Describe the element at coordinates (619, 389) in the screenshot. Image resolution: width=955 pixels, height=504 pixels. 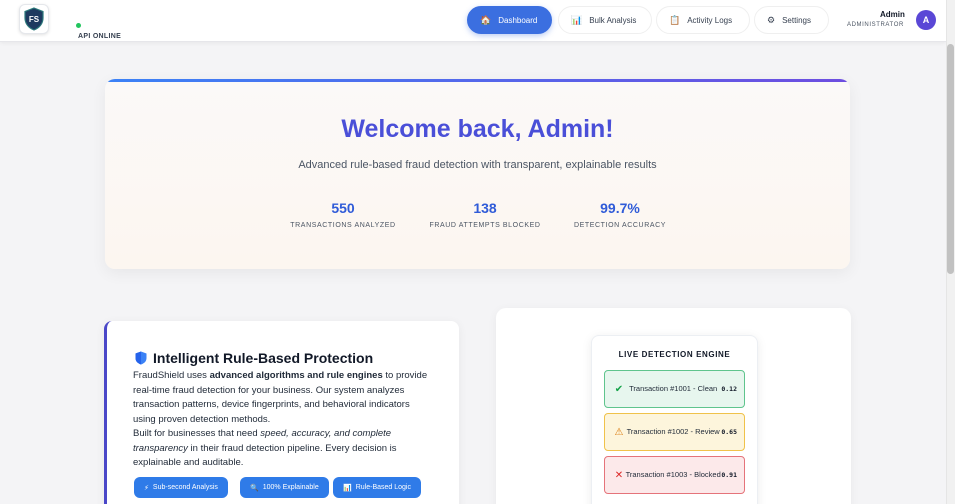
I see `check-icon: ✔` at that location.